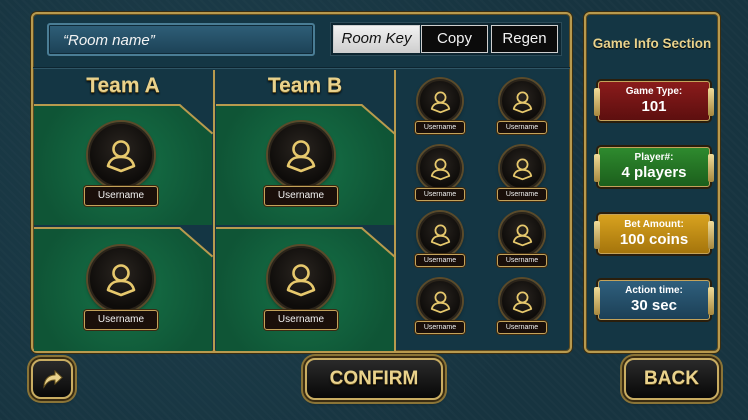 Image resolution: width=748 pixels, height=420 pixels. What do you see at coordinates (123, 85) in the screenshot?
I see `team-a-title: Team A` at bounding box center [123, 85].